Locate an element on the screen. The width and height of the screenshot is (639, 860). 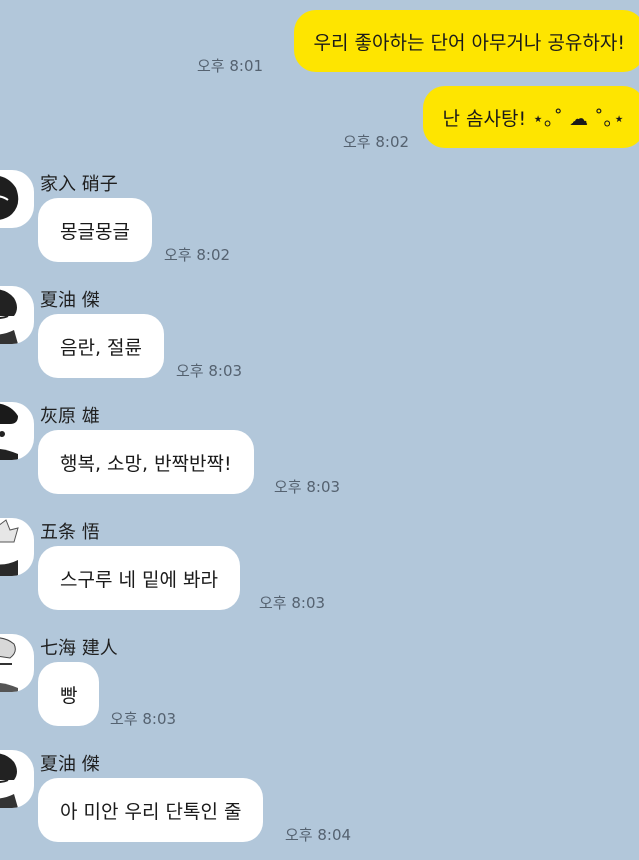
incoming-message: 家入 硝子 몽글몽글 오후 8:02 is located at coordinates (319, 225).